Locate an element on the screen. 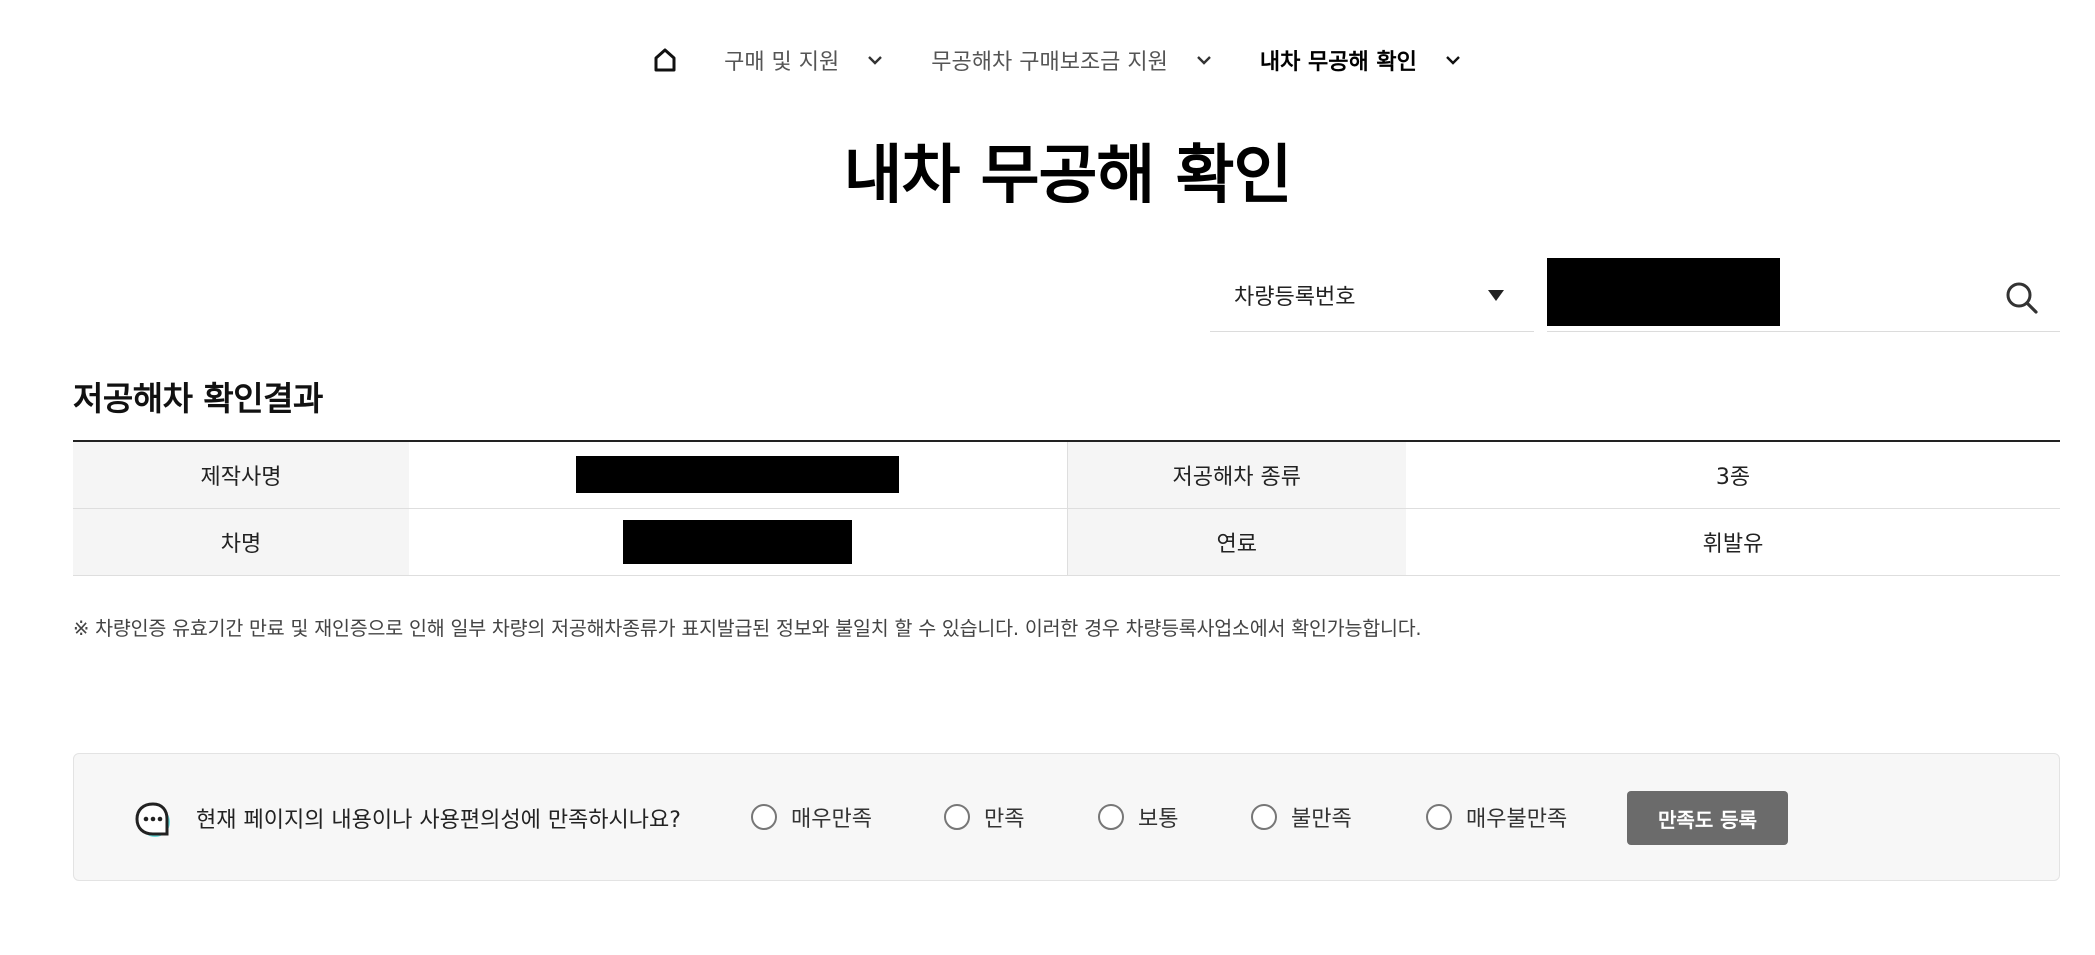 Image resolution: width=2095 pixels, height=955 pixels. radio-label: 매우만족 is located at coordinates (831, 819).